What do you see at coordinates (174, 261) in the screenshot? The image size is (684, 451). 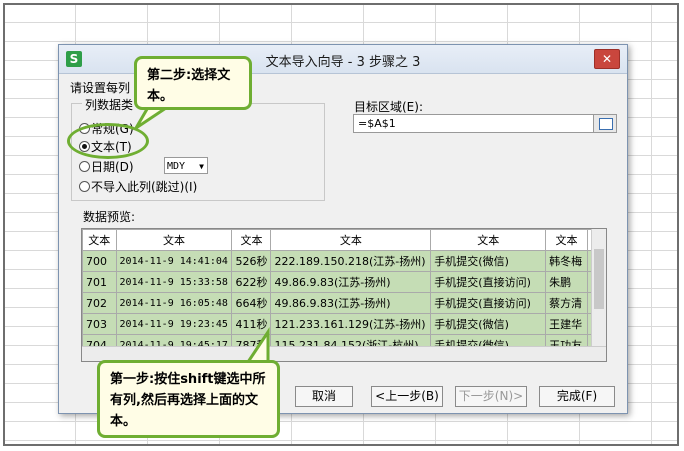 I see `preview-cell: 2014-11-9 14:41:04` at bounding box center [174, 261].